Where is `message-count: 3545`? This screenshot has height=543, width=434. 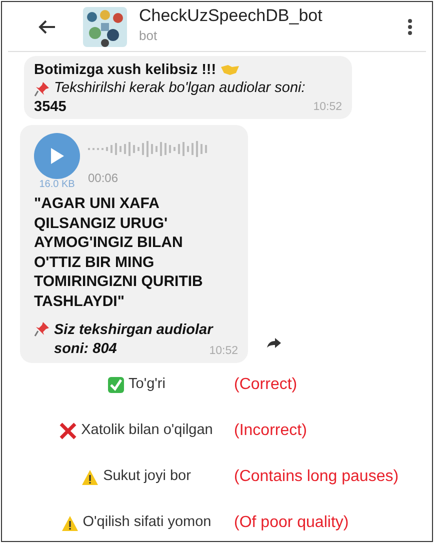
message-count: 3545 is located at coordinates (50, 107).